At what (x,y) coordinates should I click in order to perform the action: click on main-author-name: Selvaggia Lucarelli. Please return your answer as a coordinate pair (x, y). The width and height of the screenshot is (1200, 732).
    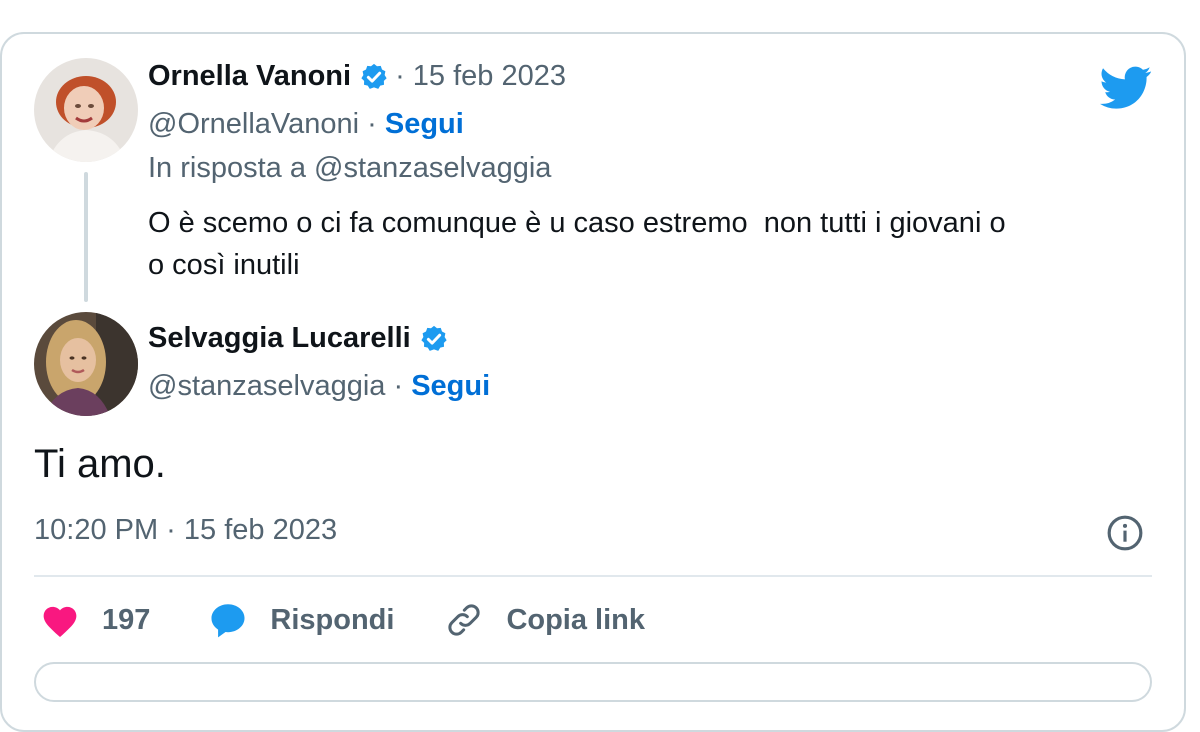
    Looking at the image, I should click on (279, 338).